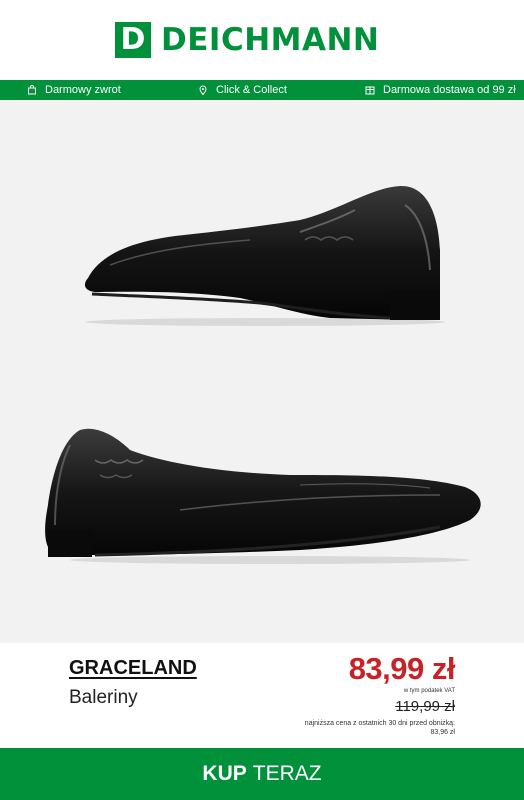  Describe the element at coordinates (442, 732) in the screenshot. I see `lowest-price-value: 83,96 zł` at that location.